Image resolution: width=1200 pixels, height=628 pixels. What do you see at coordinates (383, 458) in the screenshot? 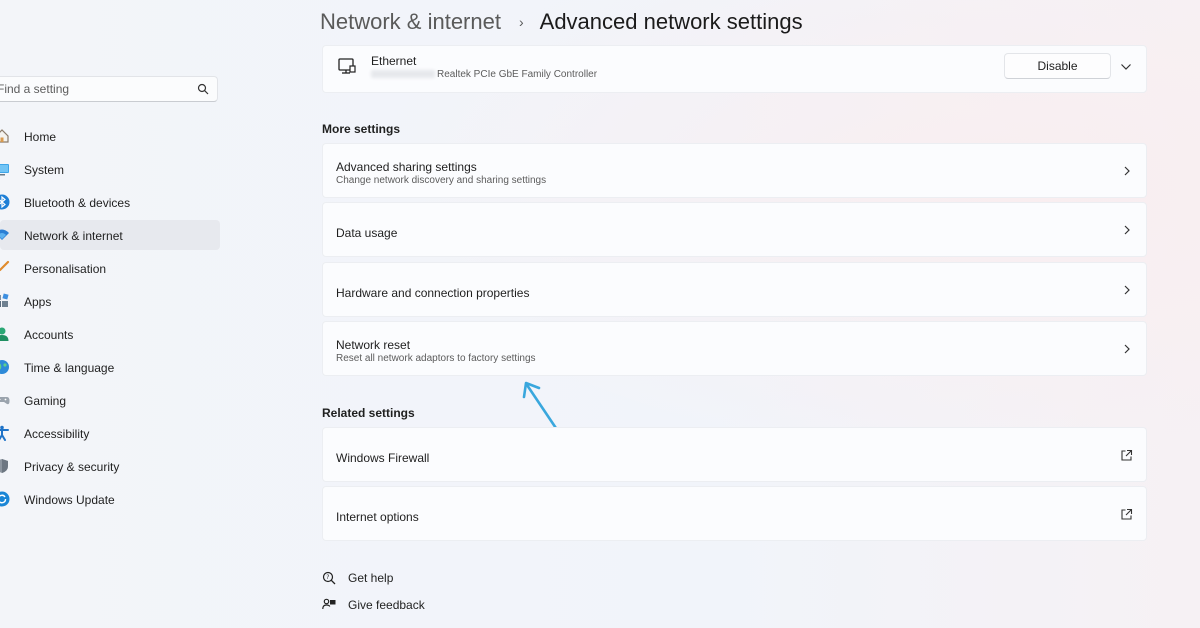
I see `card-title: Windows Firewall` at bounding box center [383, 458].